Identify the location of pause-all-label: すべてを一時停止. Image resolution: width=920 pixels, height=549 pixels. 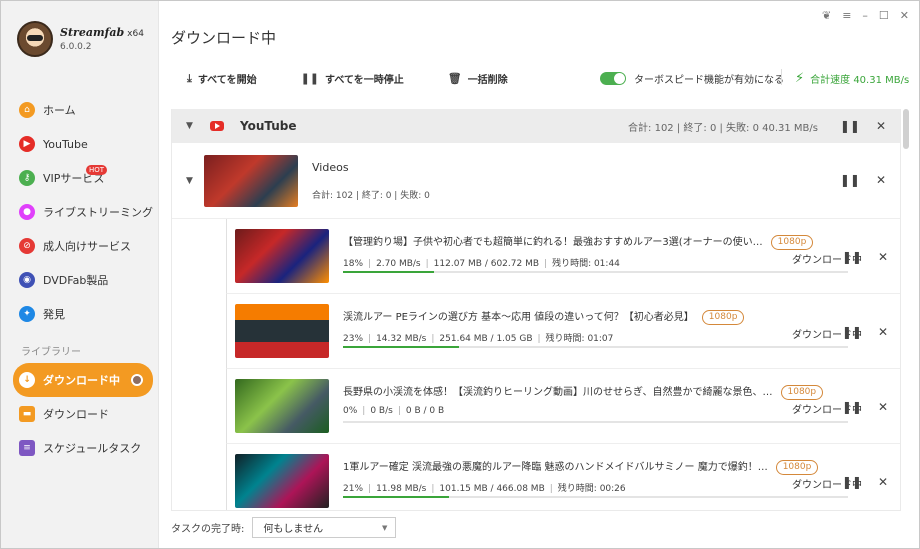
(364, 80).